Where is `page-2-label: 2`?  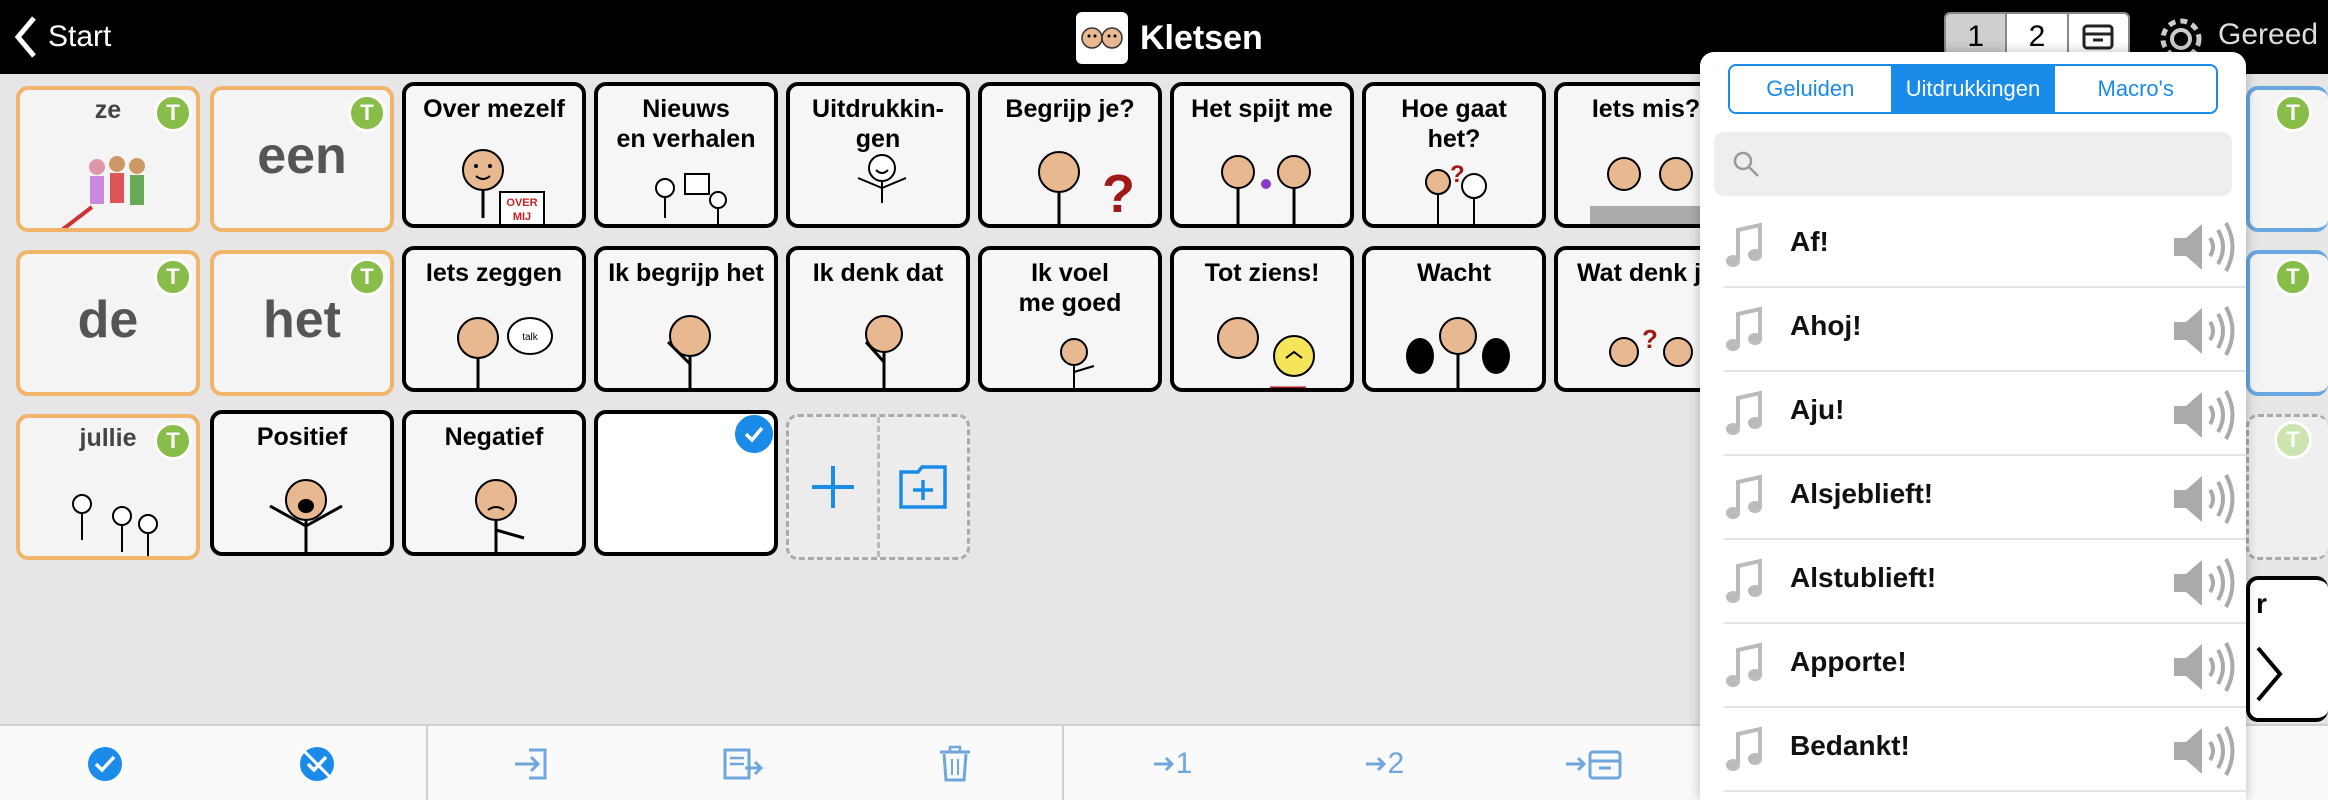
page-2-label: 2 is located at coordinates (1396, 763).